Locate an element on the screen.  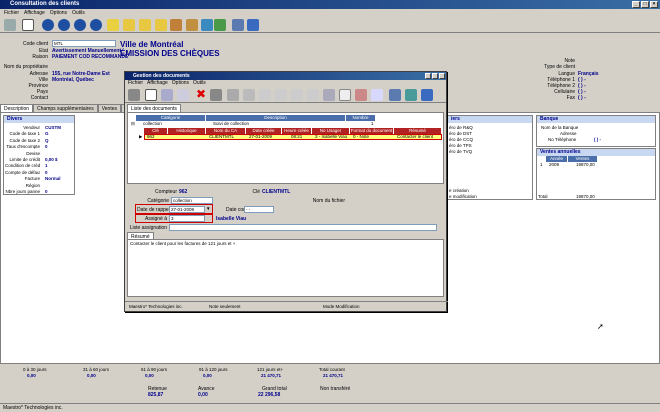
divers-label: Nbre jours panne is located at coordinates (22, 191).